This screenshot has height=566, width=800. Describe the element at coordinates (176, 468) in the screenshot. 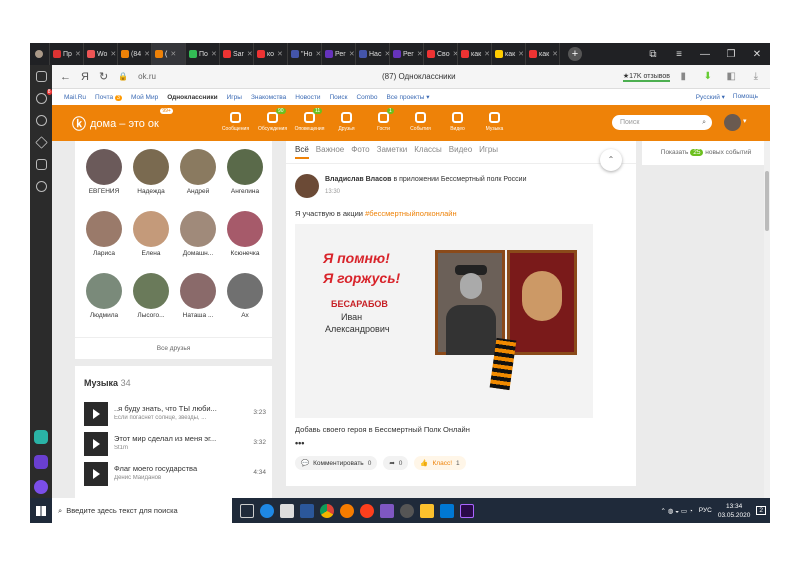

I see `track-title: Флаг моего государства` at that location.